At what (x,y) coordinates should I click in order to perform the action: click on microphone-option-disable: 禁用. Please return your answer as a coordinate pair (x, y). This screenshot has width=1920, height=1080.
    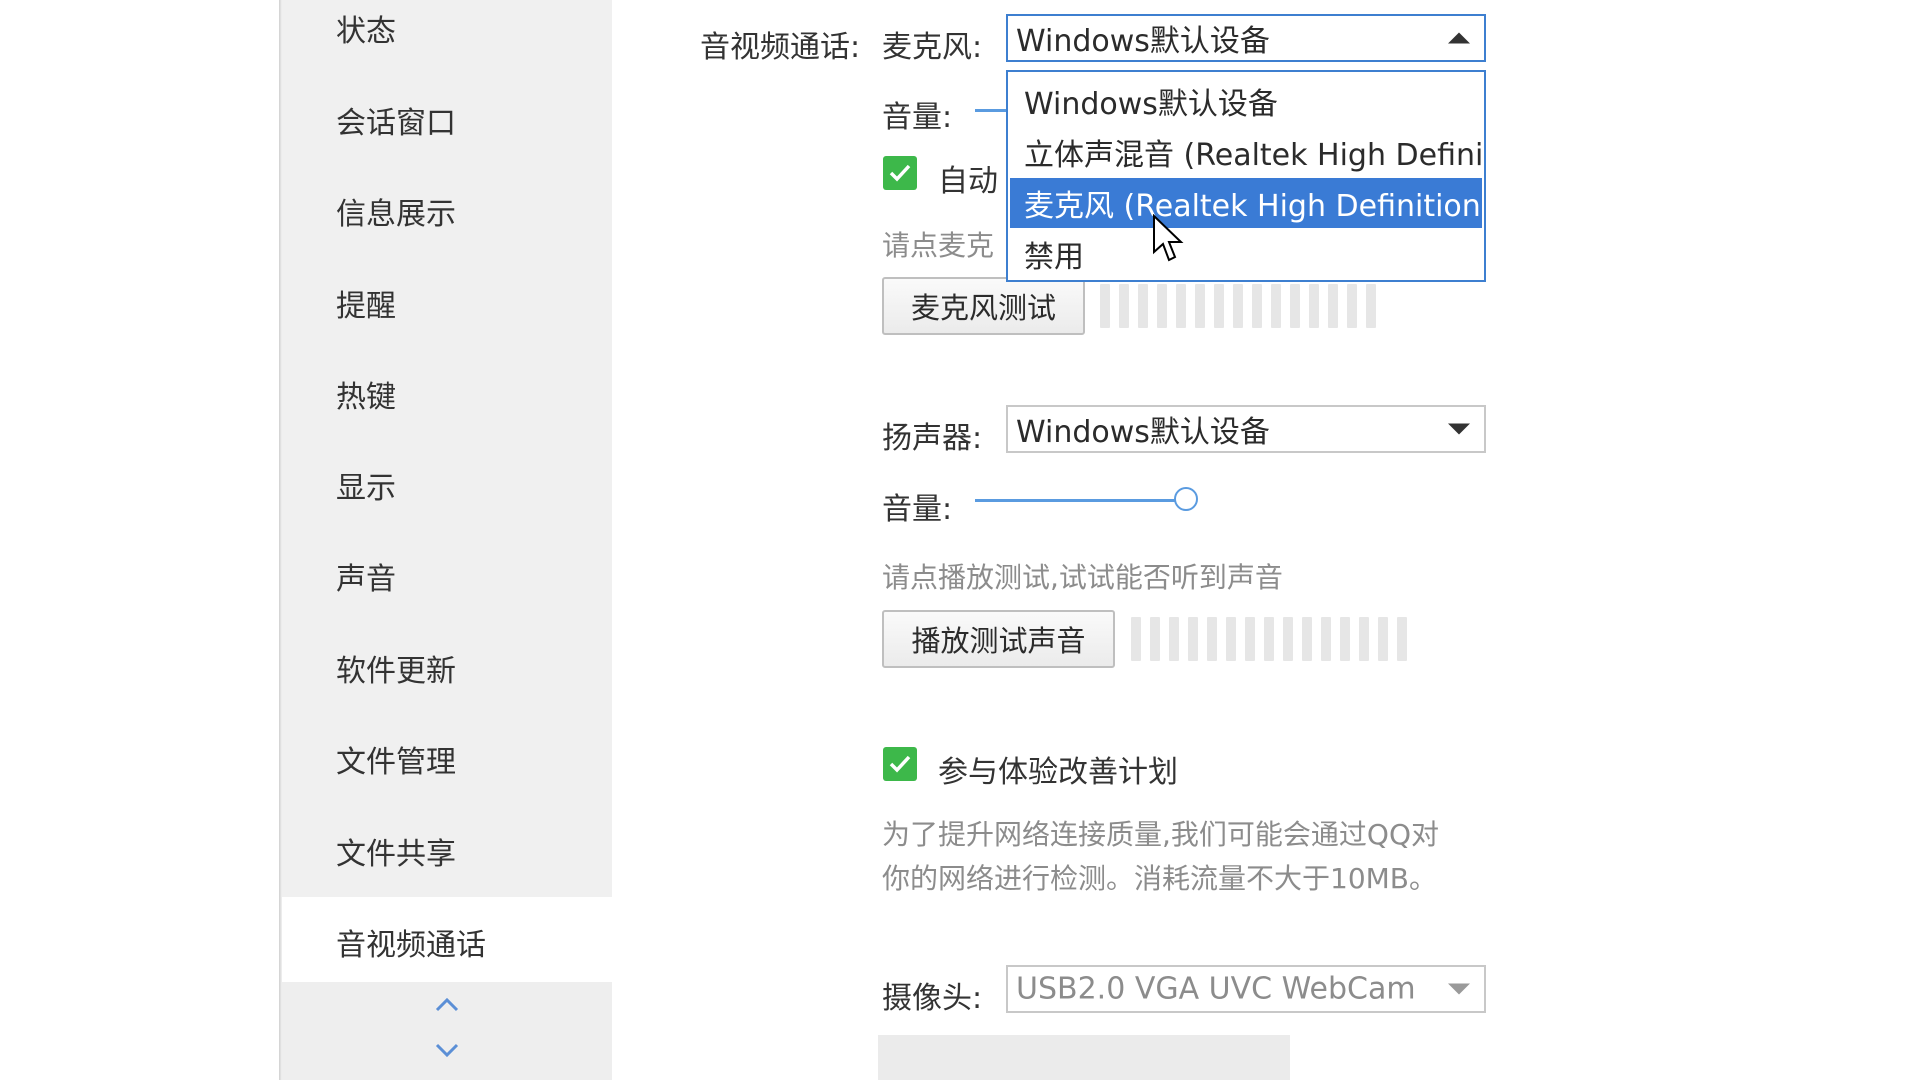
    Looking at the image, I should click on (1246, 254).